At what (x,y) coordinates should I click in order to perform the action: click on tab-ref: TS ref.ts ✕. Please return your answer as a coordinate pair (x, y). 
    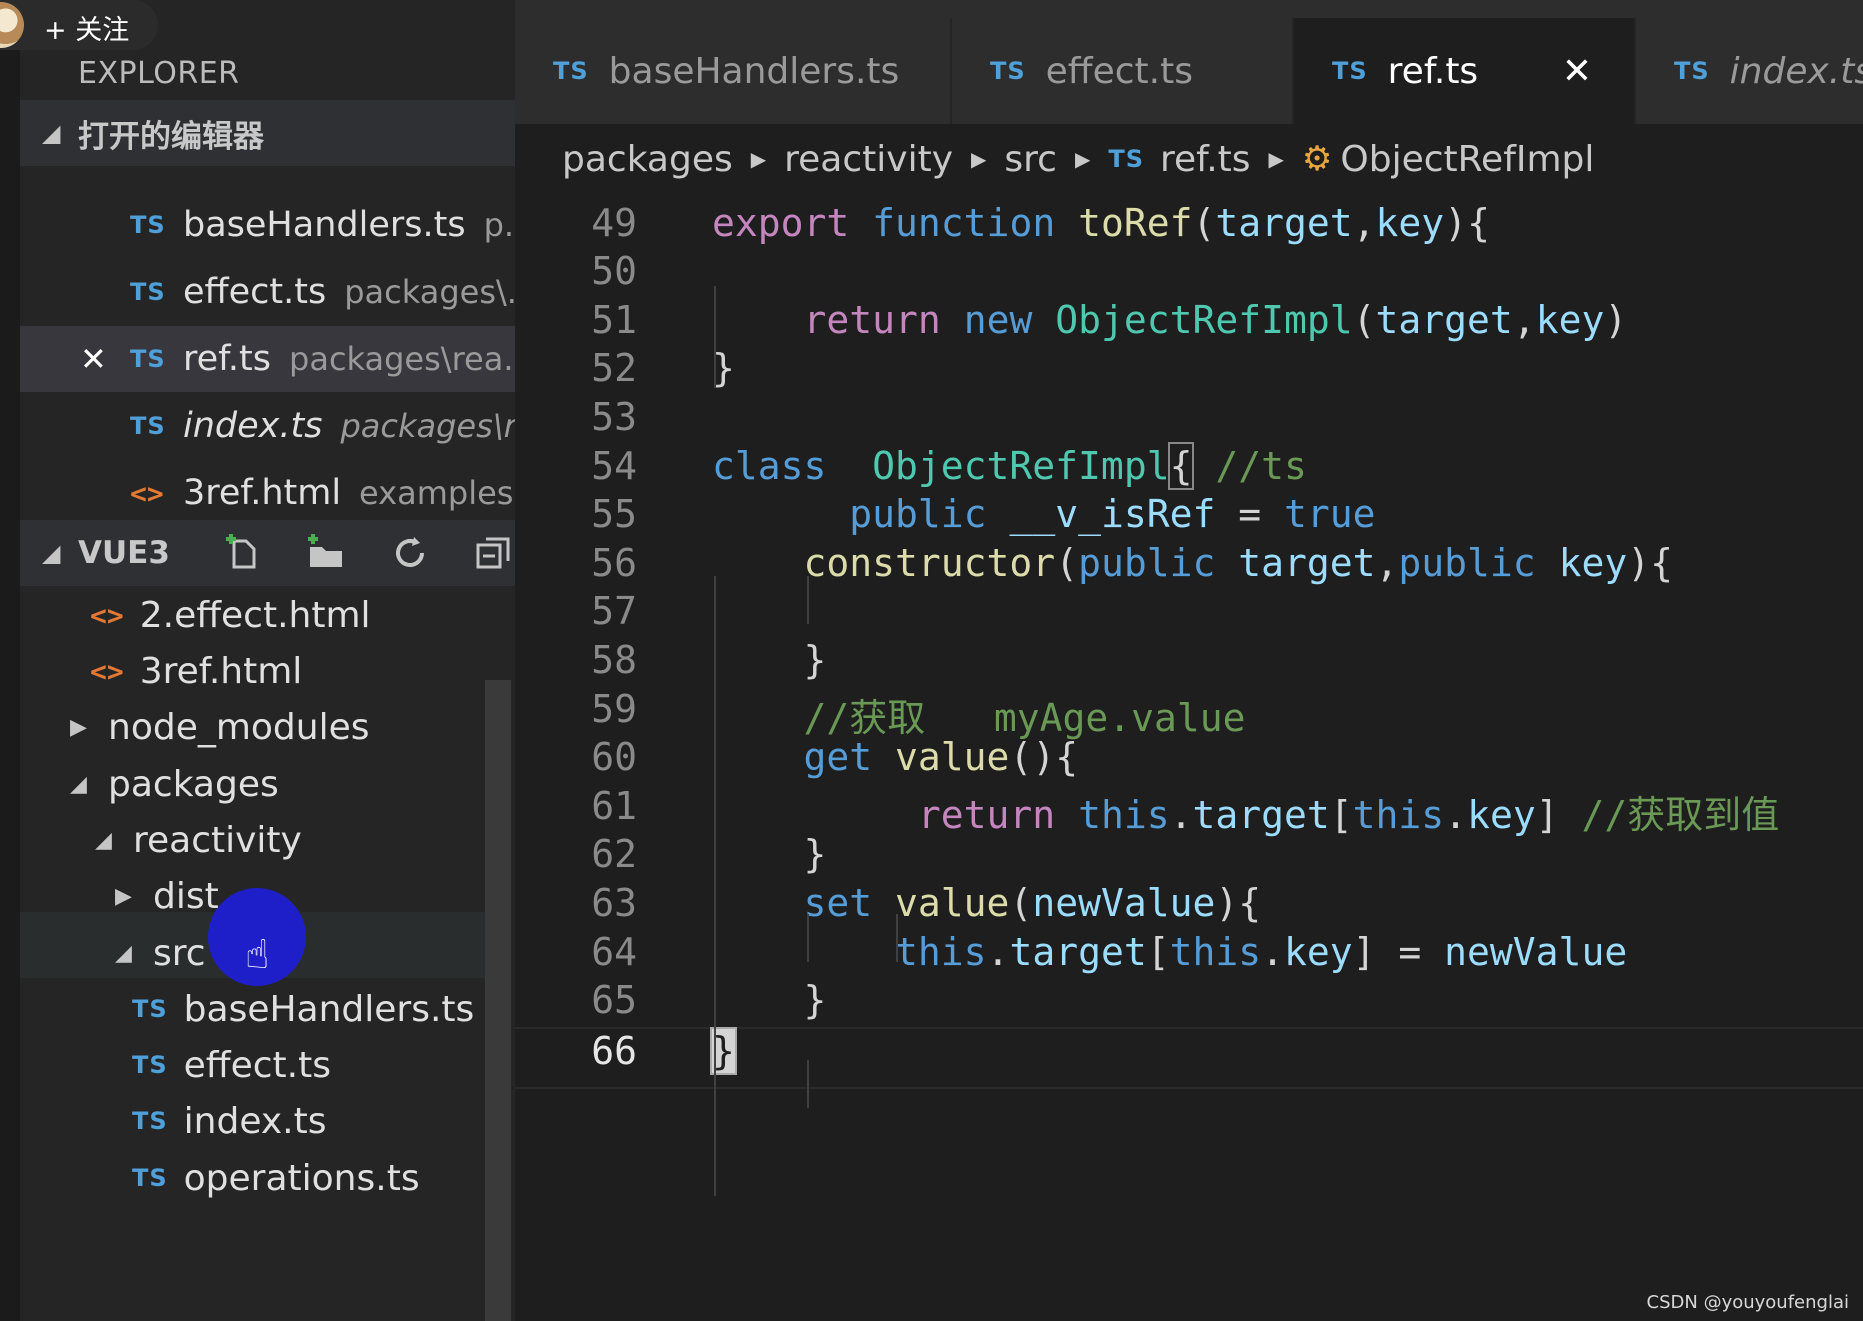
    Looking at the image, I should click on (1464, 71).